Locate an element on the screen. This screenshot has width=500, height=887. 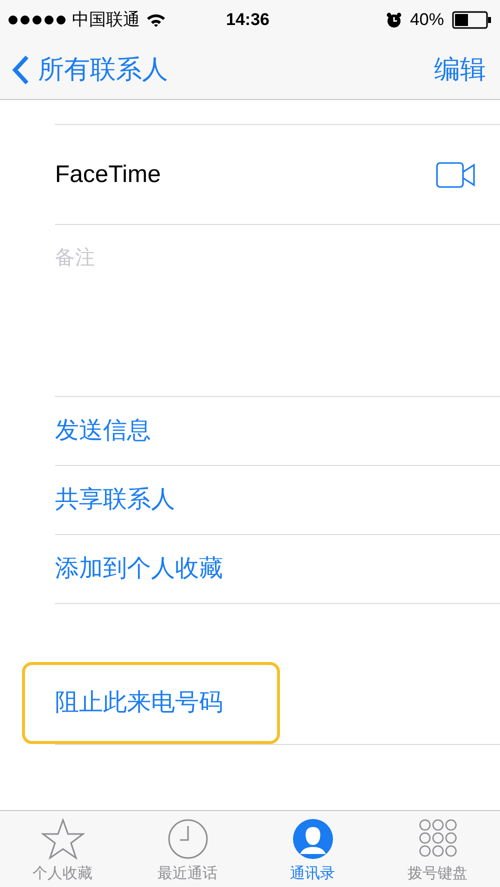
action-link: 添加到个人收藏 is located at coordinates (139, 569).